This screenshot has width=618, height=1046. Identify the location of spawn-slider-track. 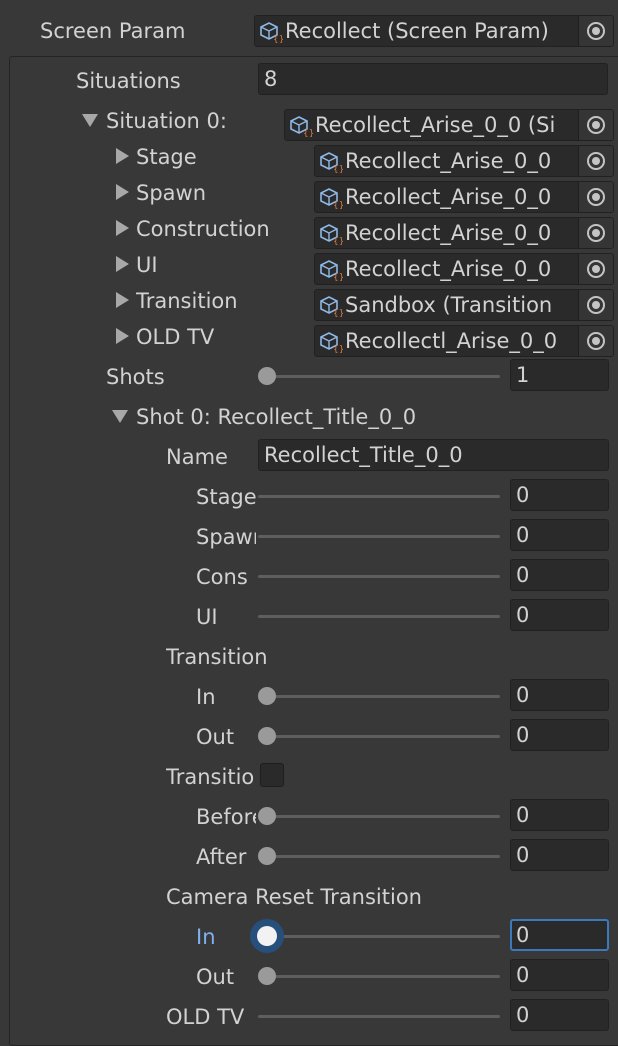
(379, 536).